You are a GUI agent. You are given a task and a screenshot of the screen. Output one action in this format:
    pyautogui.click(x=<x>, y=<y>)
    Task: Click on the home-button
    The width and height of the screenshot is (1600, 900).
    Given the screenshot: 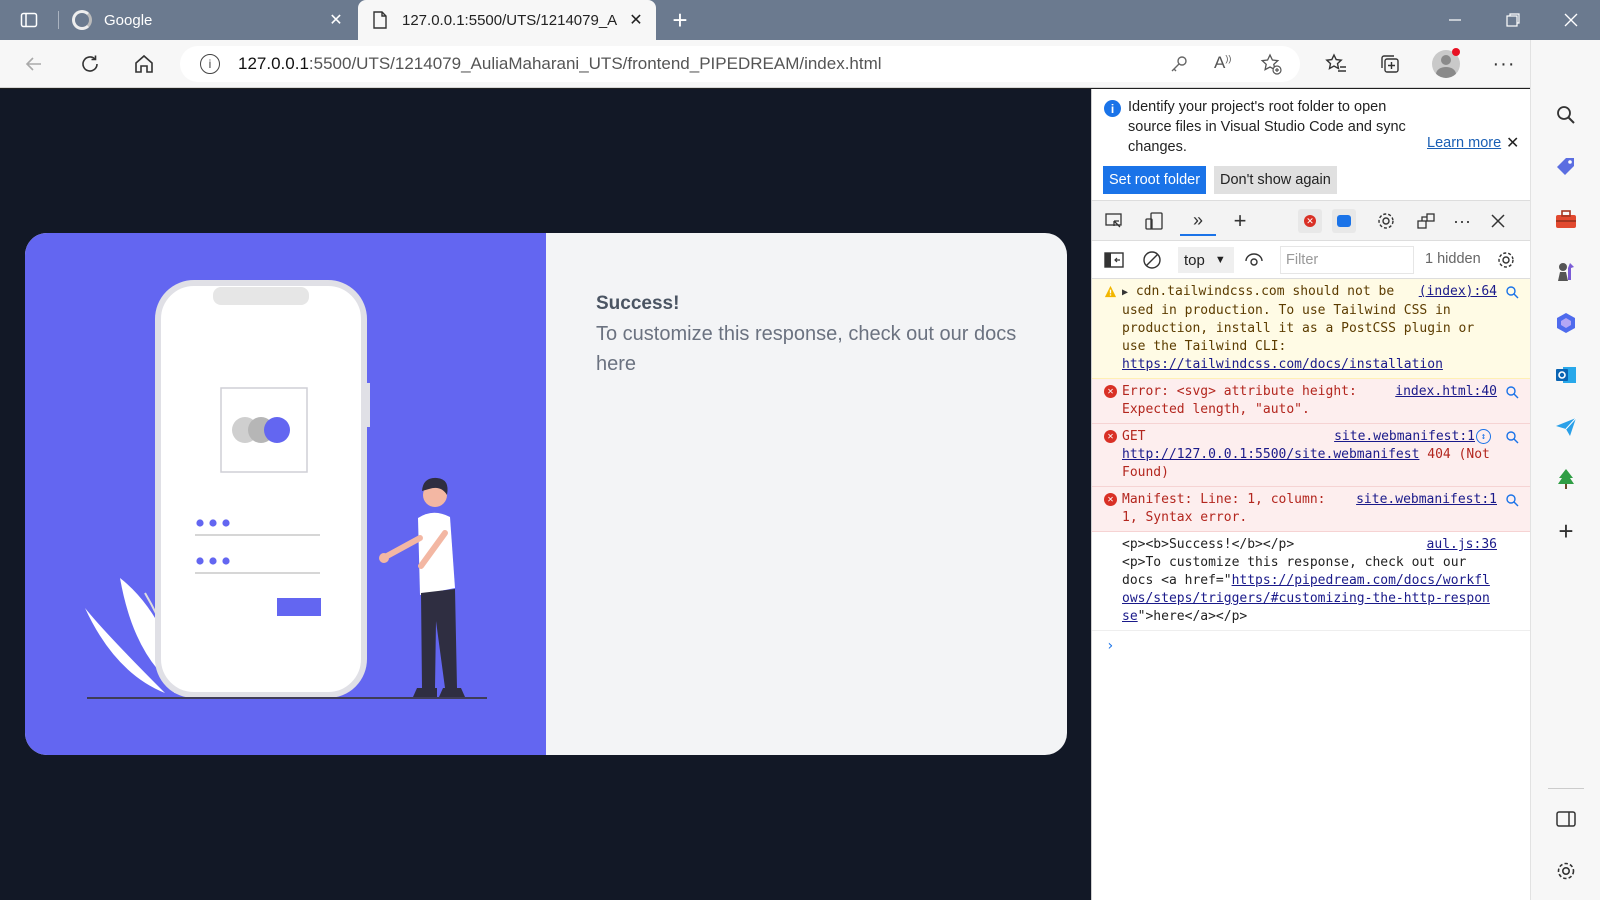 What is the action you would take?
    pyautogui.click(x=144, y=64)
    